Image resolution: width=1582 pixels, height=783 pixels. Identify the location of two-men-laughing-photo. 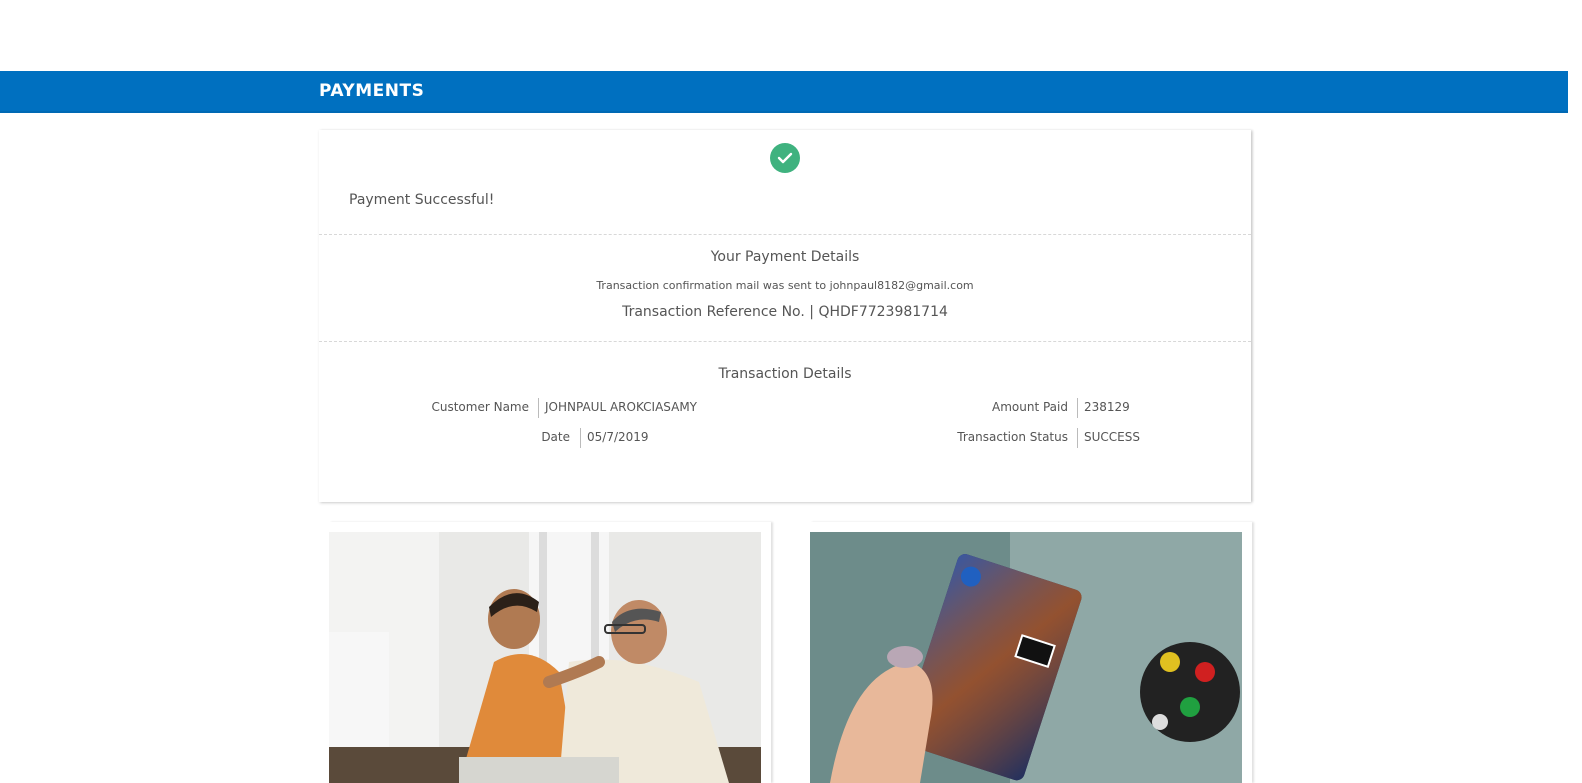
(545, 657).